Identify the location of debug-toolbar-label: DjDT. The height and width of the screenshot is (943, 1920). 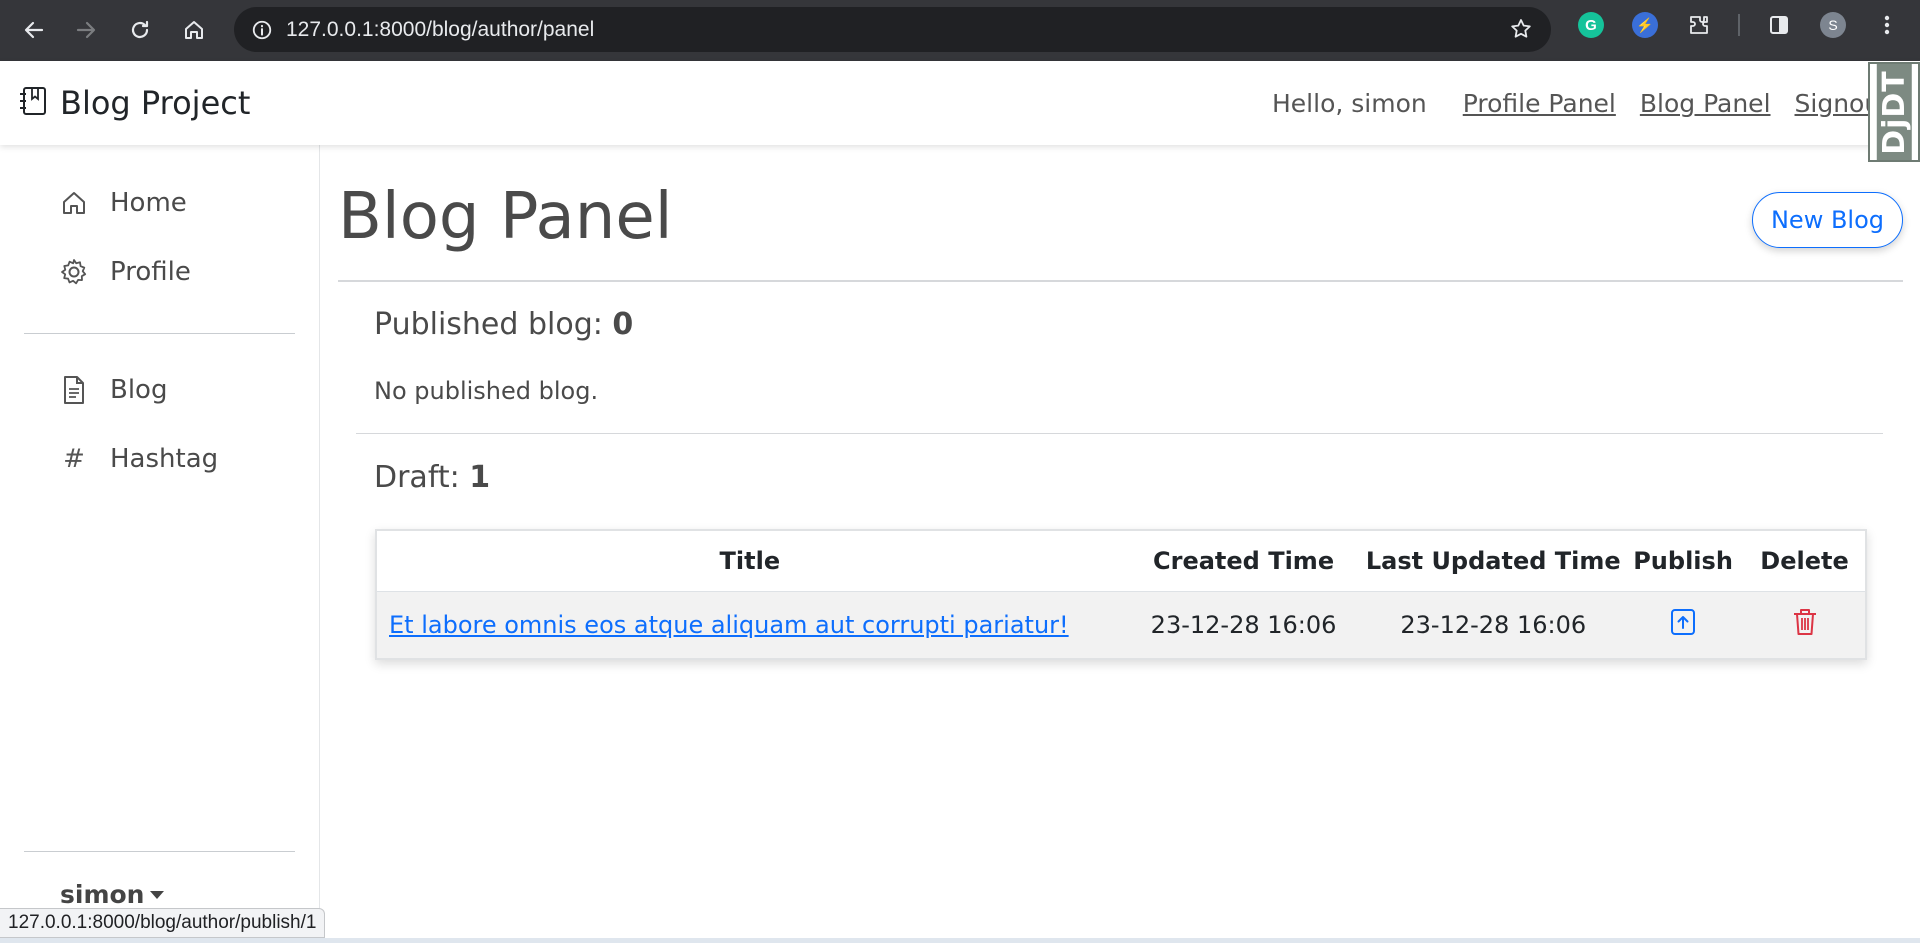
(1894, 112).